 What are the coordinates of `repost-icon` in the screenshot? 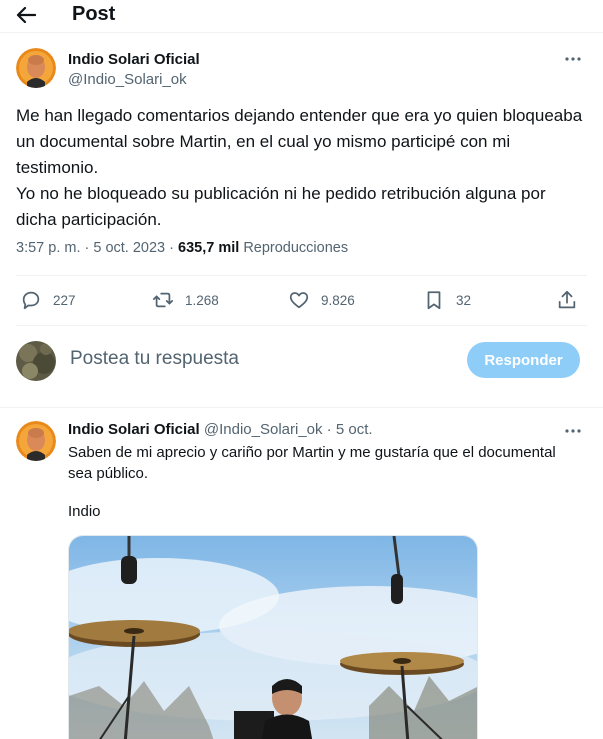 It's located at (163, 300).